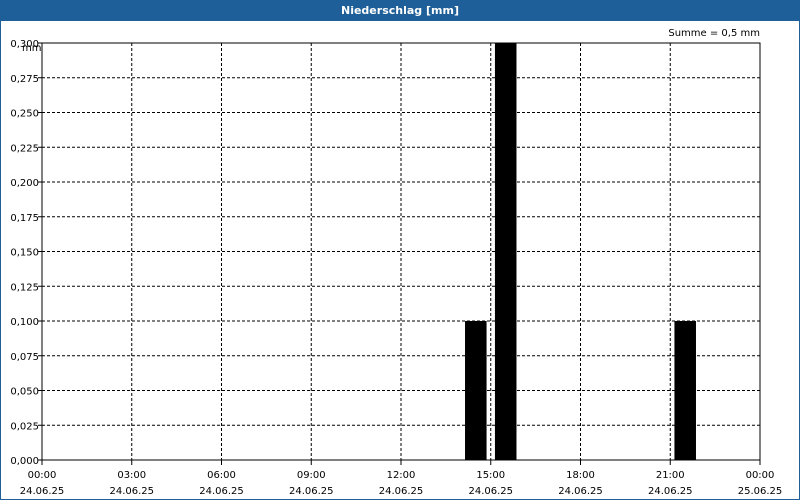  I want to click on x-tick-time-label: 09:00, so click(311, 475).